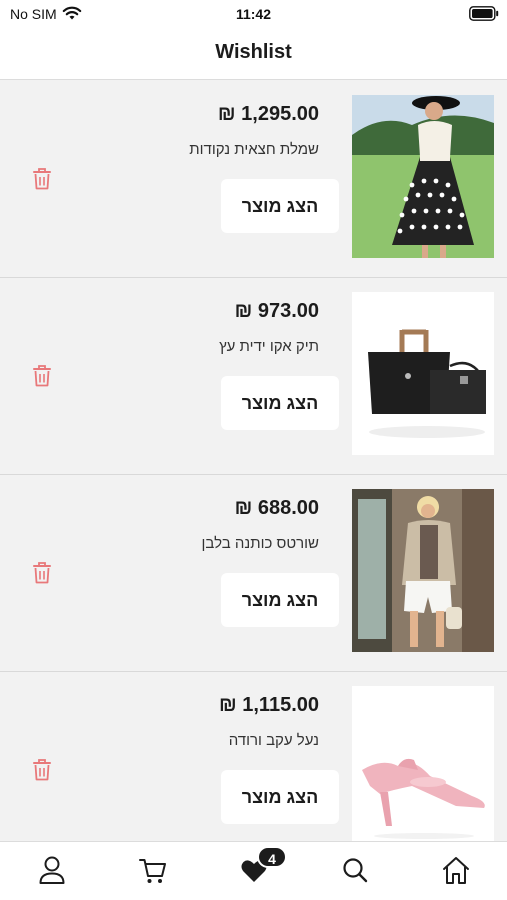 Image resolution: width=507 pixels, height=900 pixels. What do you see at coordinates (268, 114) in the screenshot?
I see `product-price: ₪ 1,295.00` at bounding box center [268, 114].